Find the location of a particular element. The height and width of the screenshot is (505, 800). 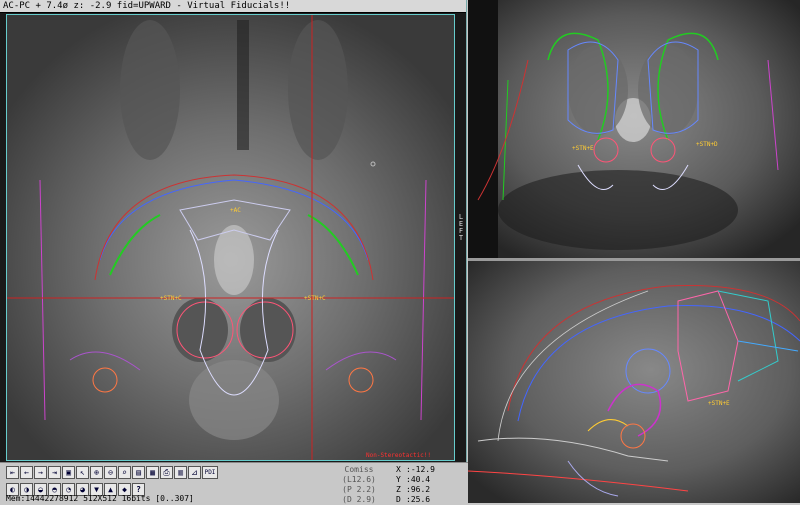

comiss-l: (L12.6) is located at coordinates (359, 479).